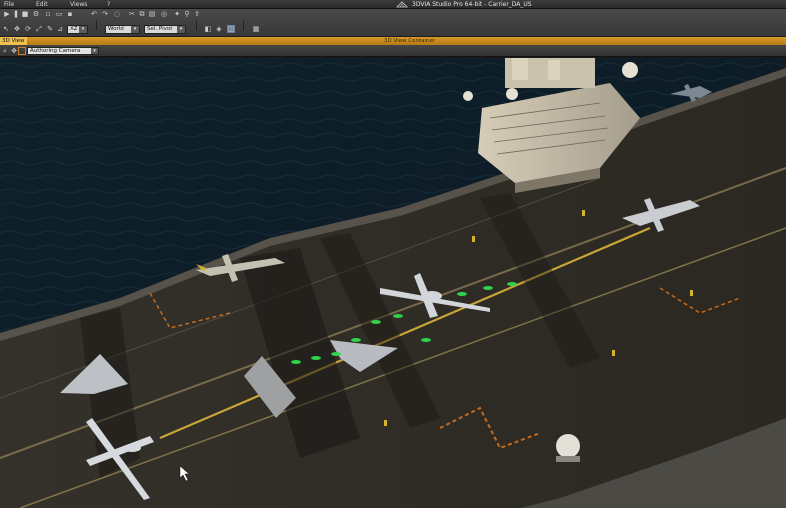 The image size is (786, 508). Describe the element at coordinates (13, 41) in the screenshot. I see `tab-3d-view: 3D View` at that location.